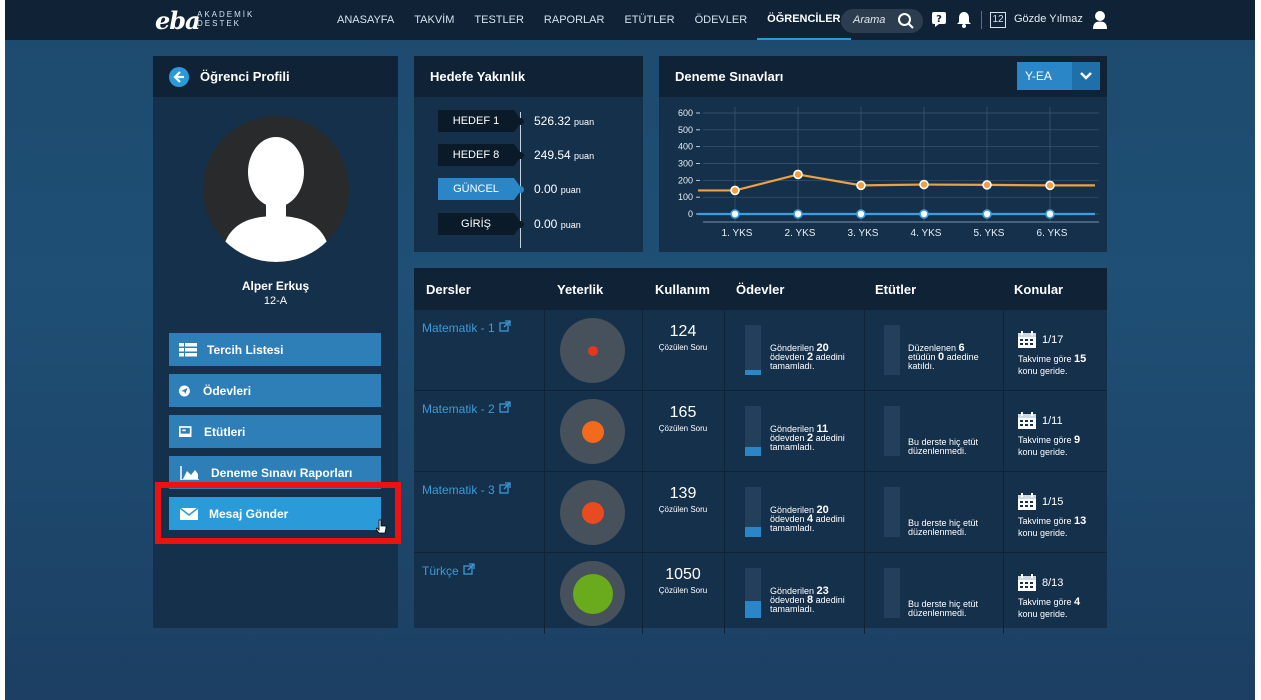 The image size is (1261, 700). What do you see at coordinates (869, 20) in the screenshot?
I see `search-placeholder: Arama` at bounding box center [869, 20].